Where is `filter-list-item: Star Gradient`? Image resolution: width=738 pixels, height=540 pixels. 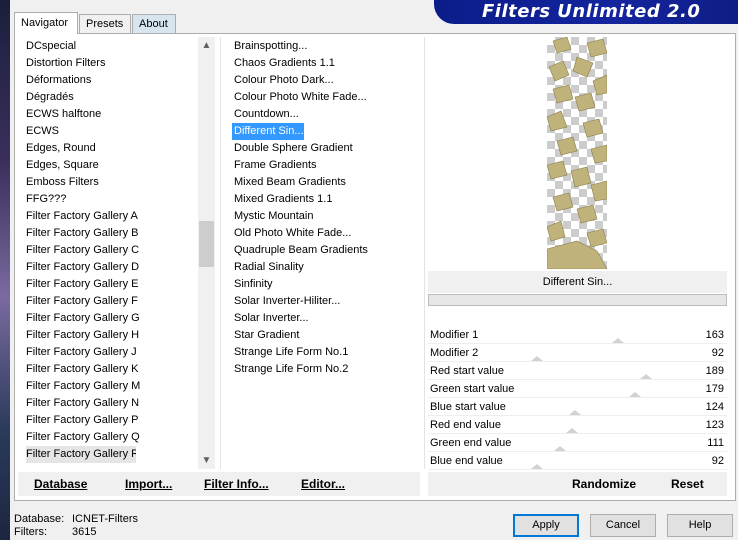 filter-list-item: Star Gradient is located at coordinates (325, 335).